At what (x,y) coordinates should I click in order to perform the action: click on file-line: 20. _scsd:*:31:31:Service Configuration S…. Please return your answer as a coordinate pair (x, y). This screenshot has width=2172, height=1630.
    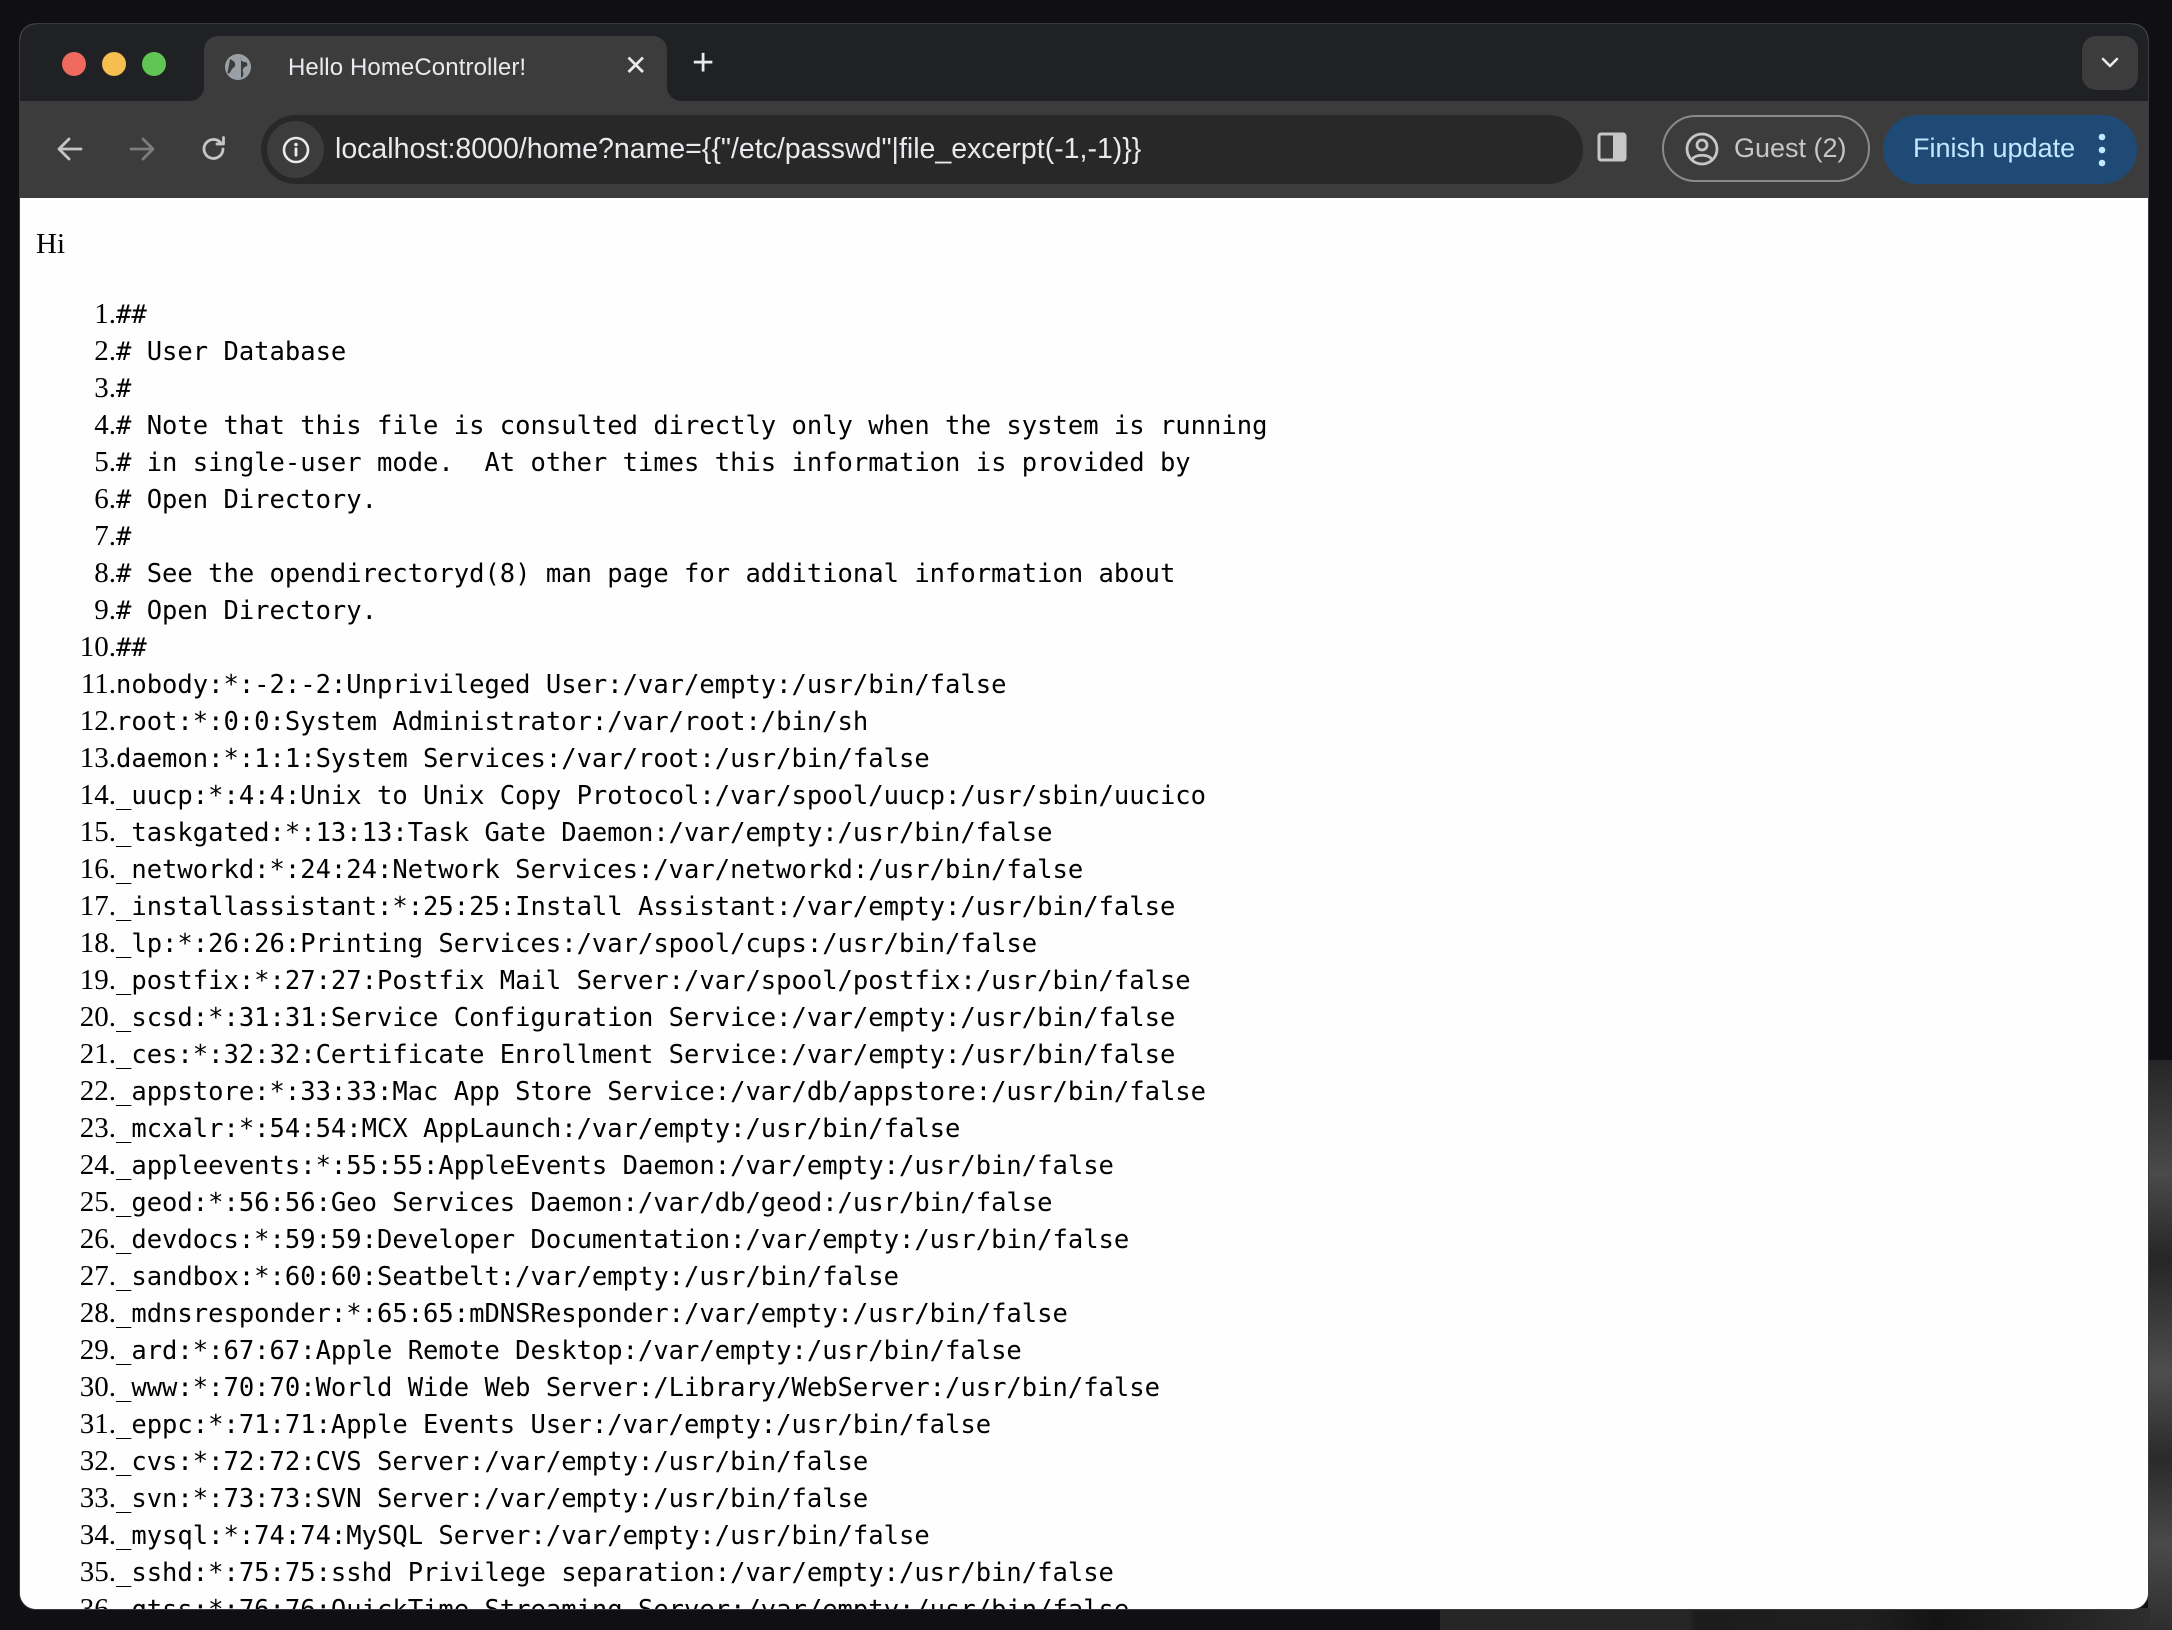
    Looking at the image, I should click on (673, 1017).